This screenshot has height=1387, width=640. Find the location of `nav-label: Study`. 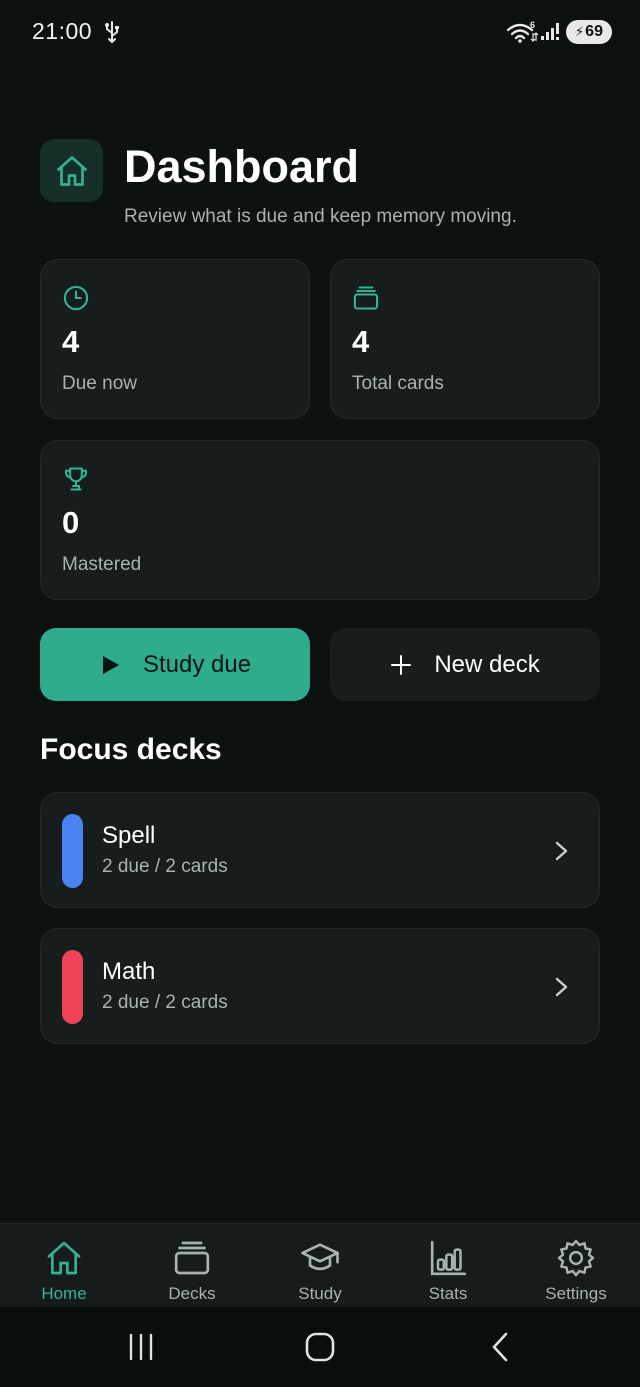

nav-label: Study is located at coordinates (320, 1293).